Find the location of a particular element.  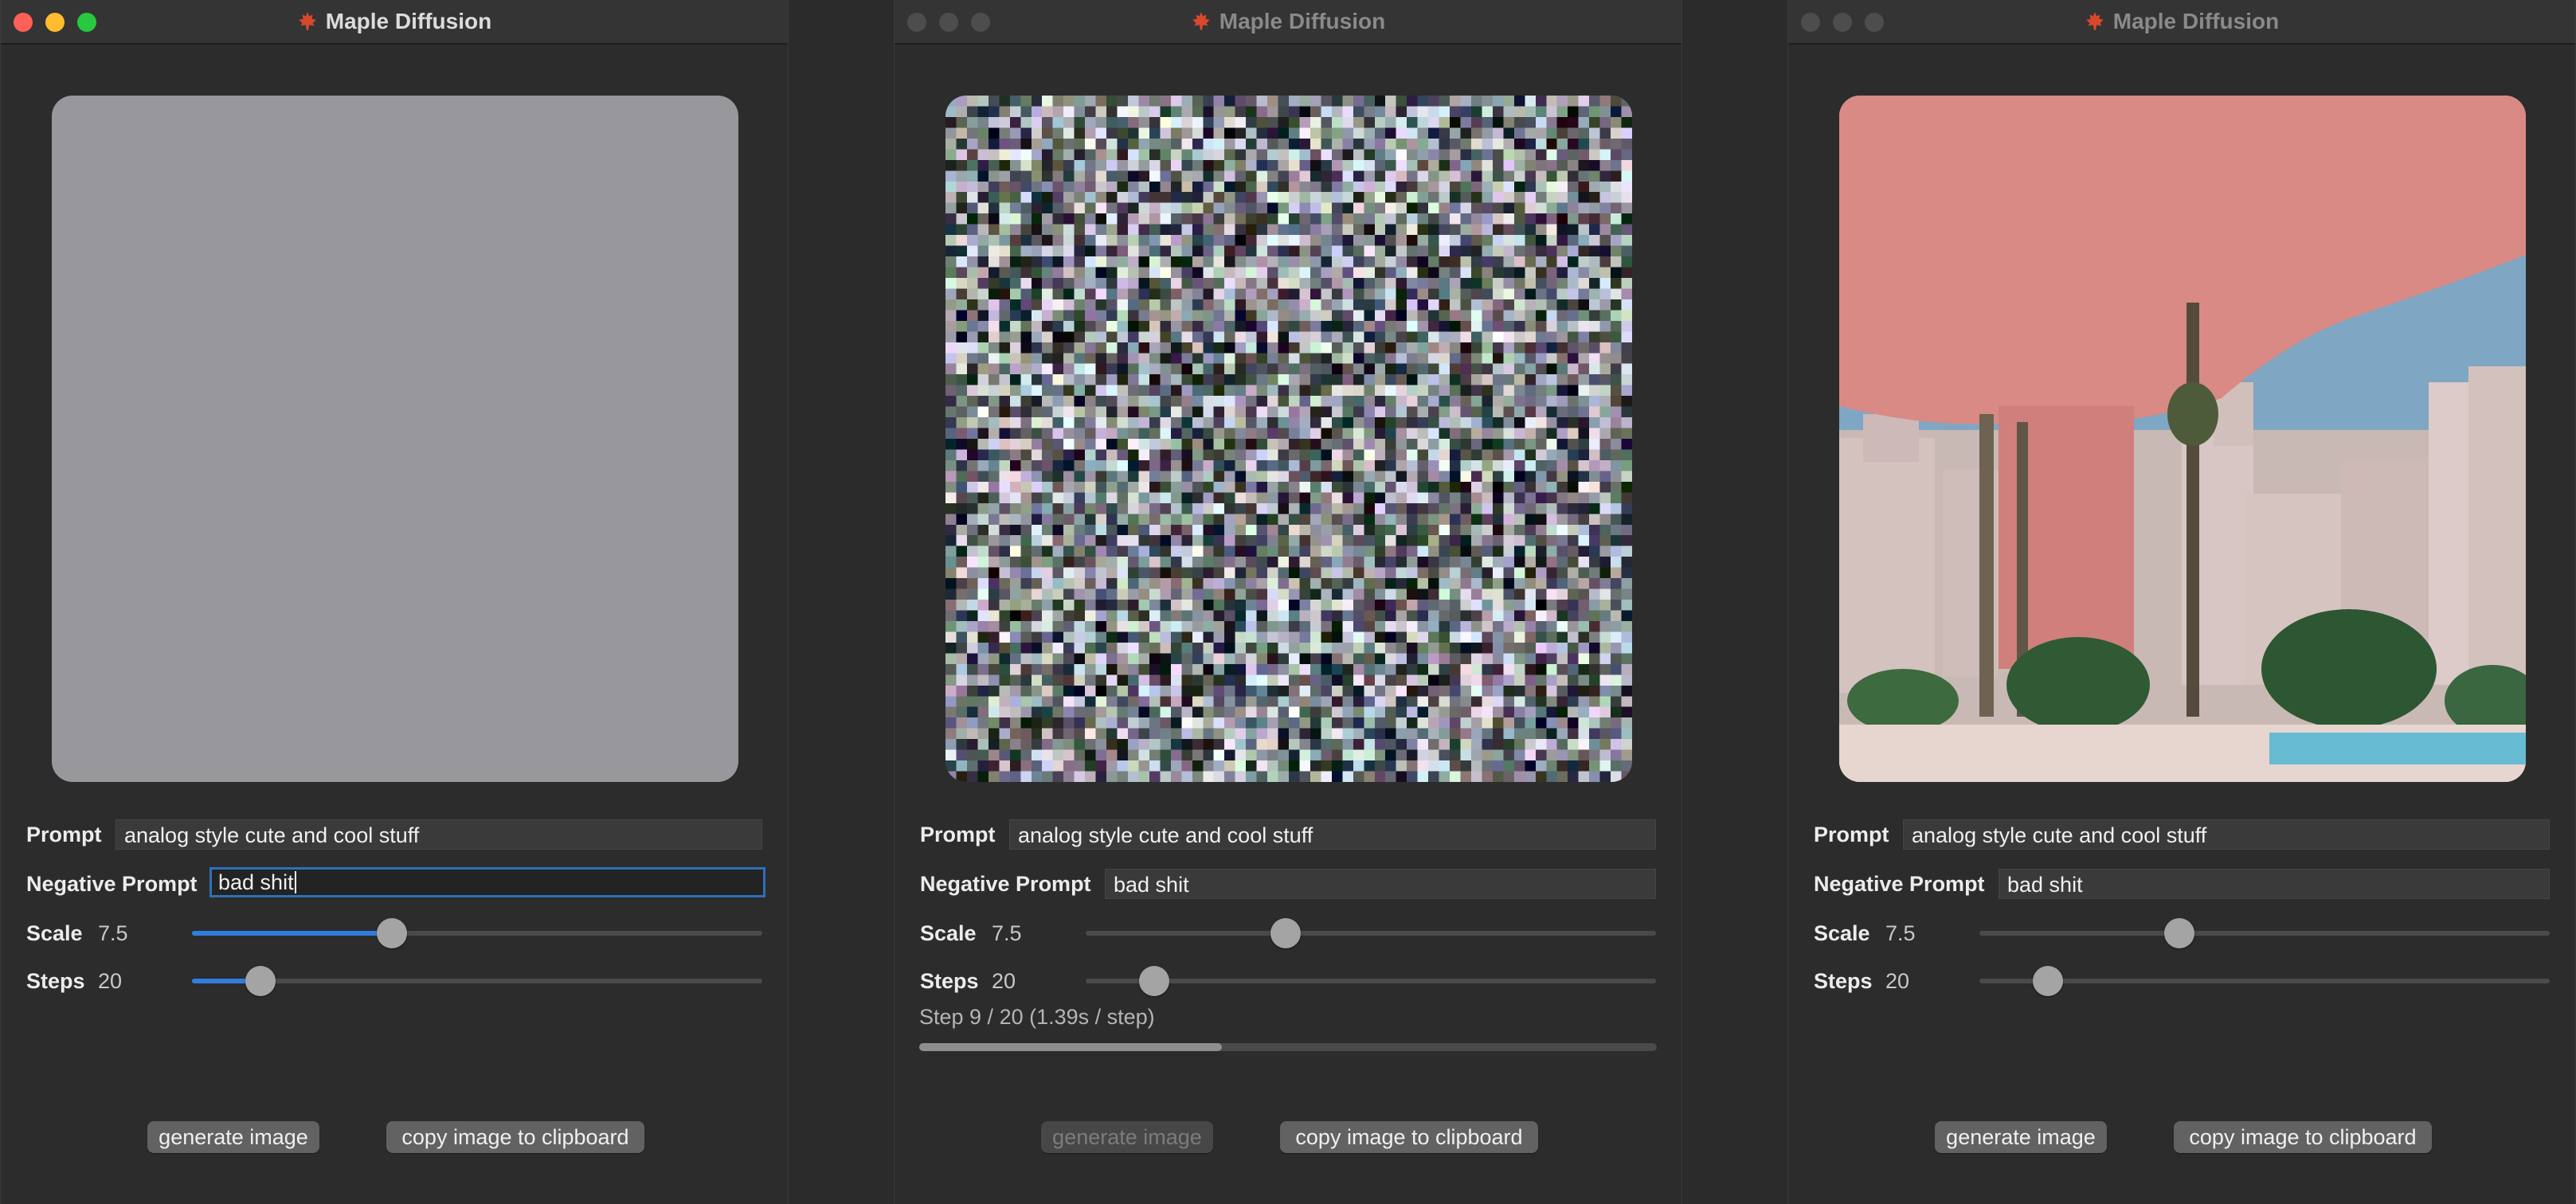

text-caret is located at coordinates (295, 882).